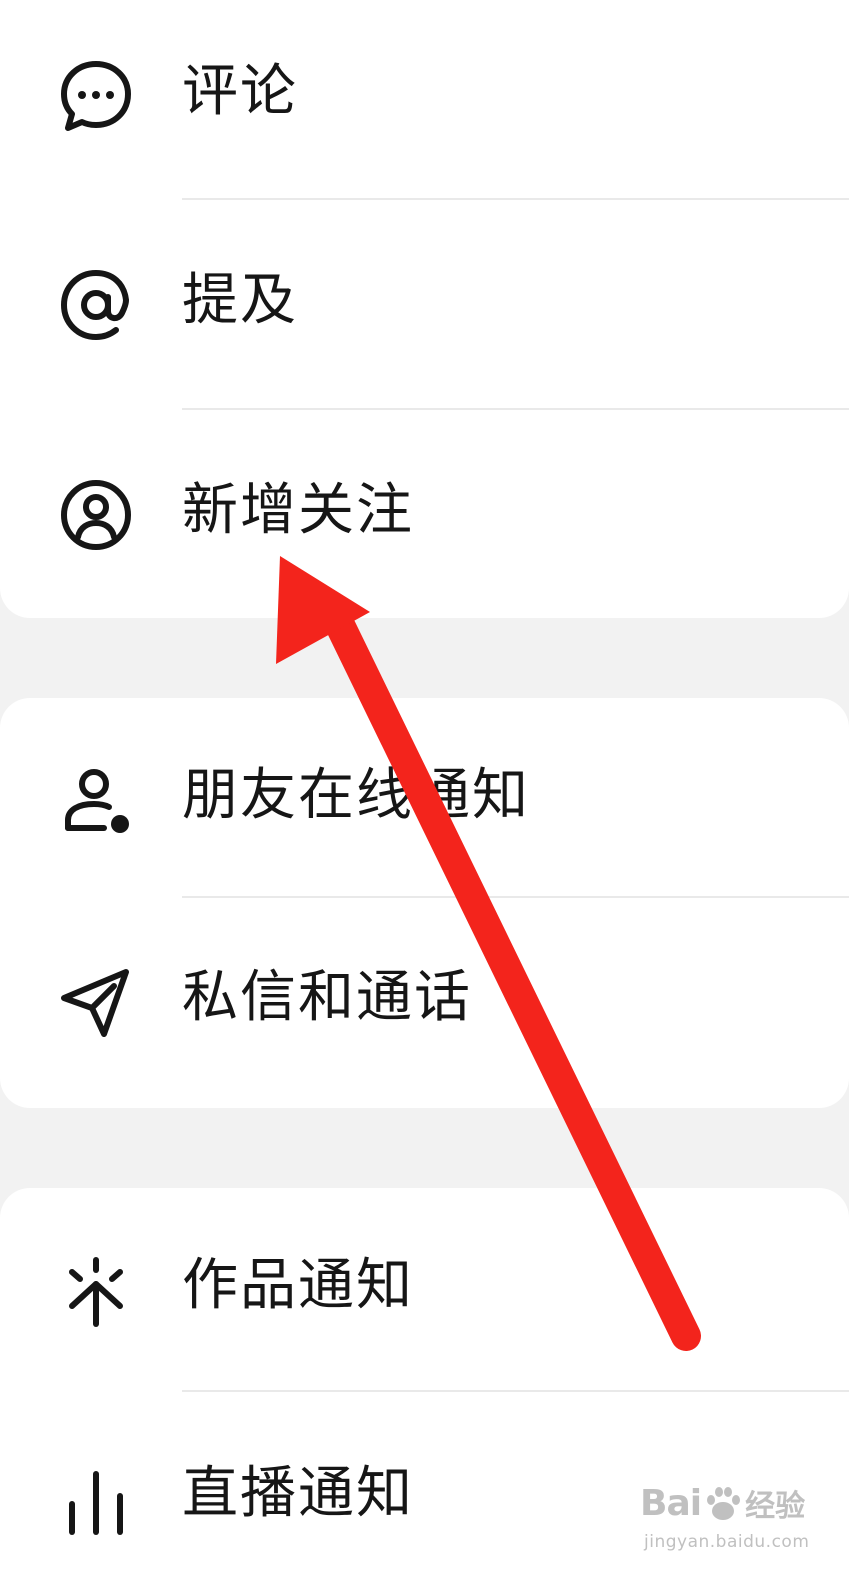 The height and width of the screenshot is (1584, 849). I want to click on setting-item-works: 作品通知, so click(424, 1286).